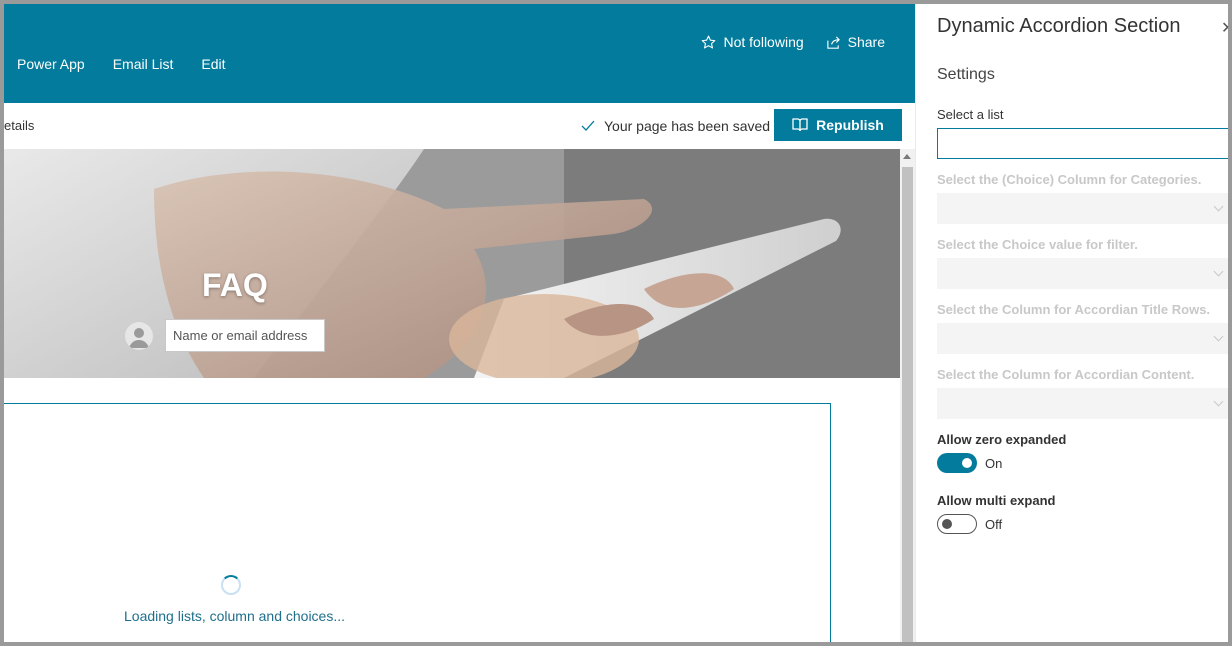 Image resolution: width=1232 pixels, height=646 pixels. I want to click on content-column-dropdown, so click(1082, 403).